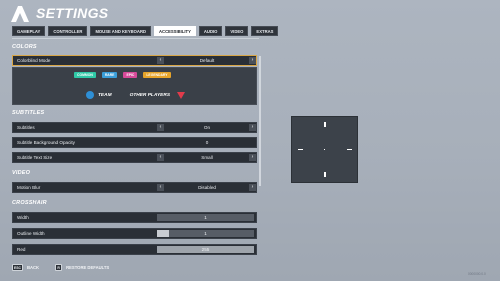 Image resolution: width=500 pixels, height=281 pixels. Describe the element at coordinates (237, 31) in the screenshot. I see `tab-video: VIDEO` at that location.